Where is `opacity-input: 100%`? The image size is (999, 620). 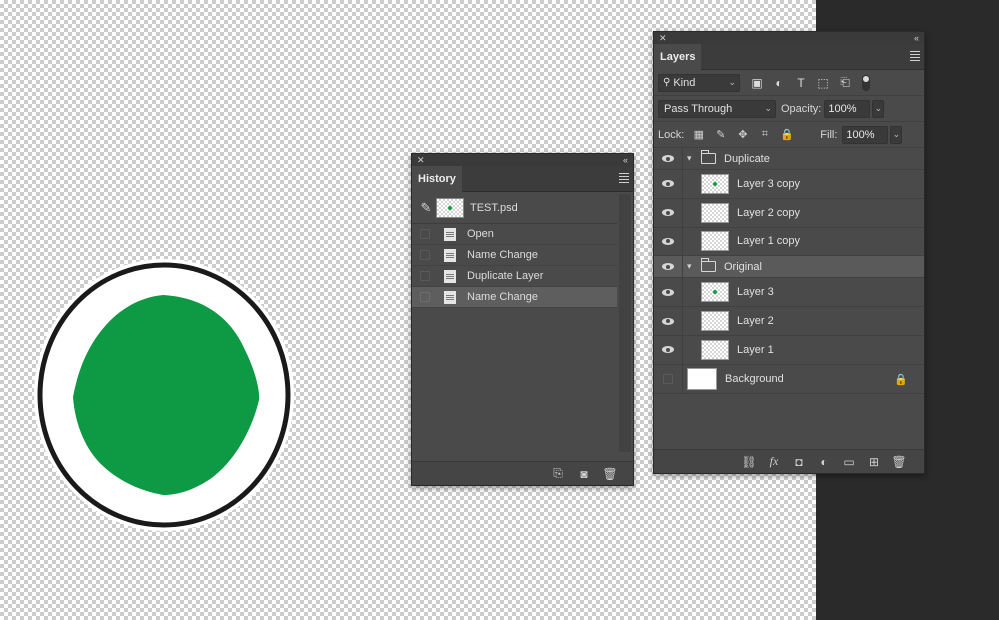 opacity-input: 100% is located at coordinates (847, 108).